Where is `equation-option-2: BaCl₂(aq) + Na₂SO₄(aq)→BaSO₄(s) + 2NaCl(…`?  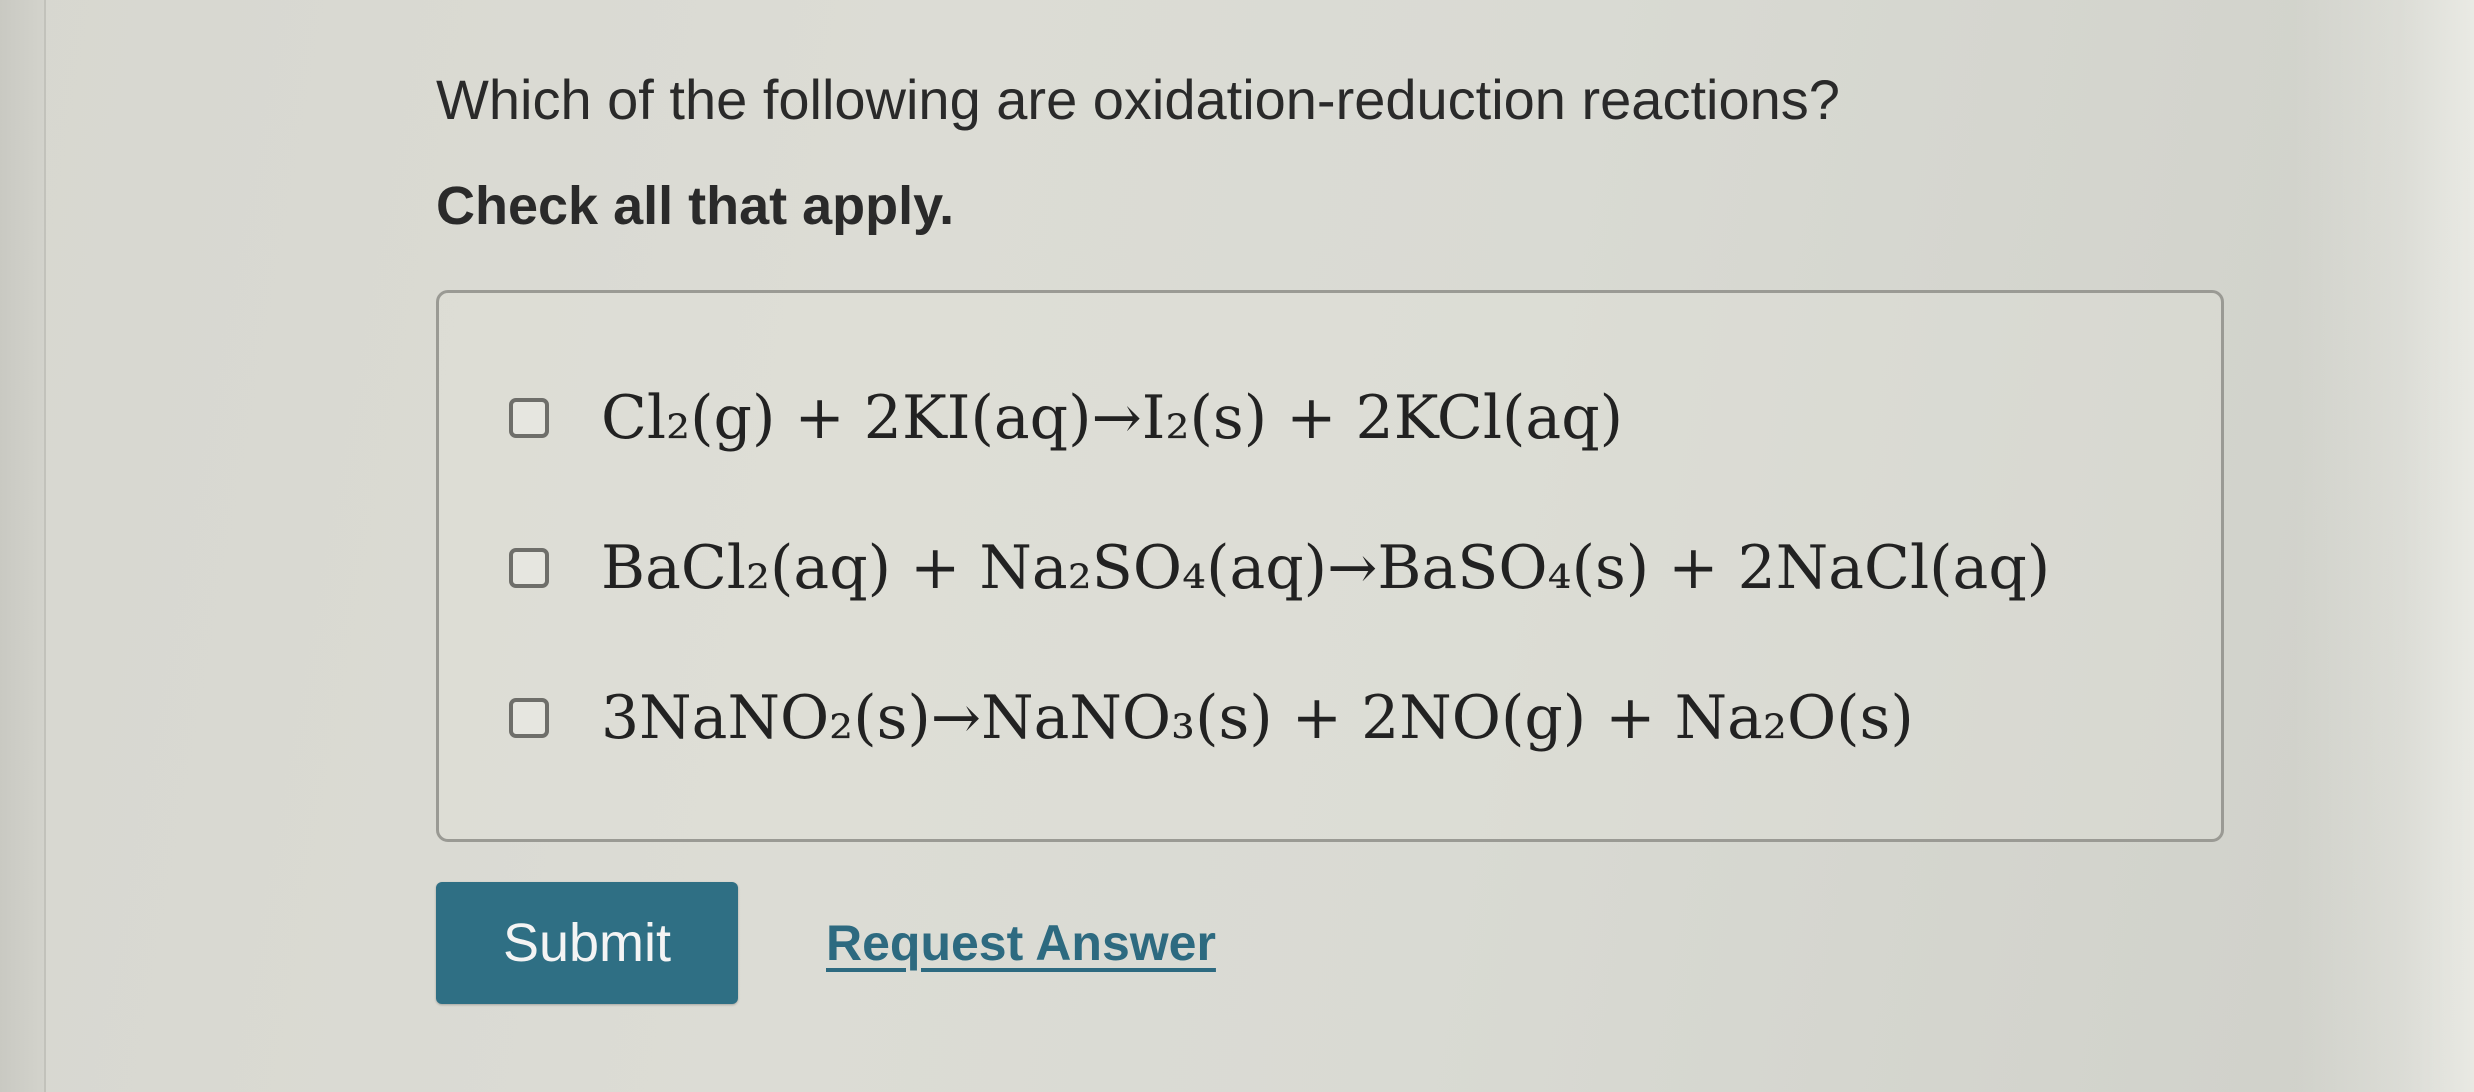
equation-option-2: BaCl₂(aq) + Na₂SO₄(aq)→BaSO₄(s) + 2NaCl(… is located at coordinates (1326, 568).